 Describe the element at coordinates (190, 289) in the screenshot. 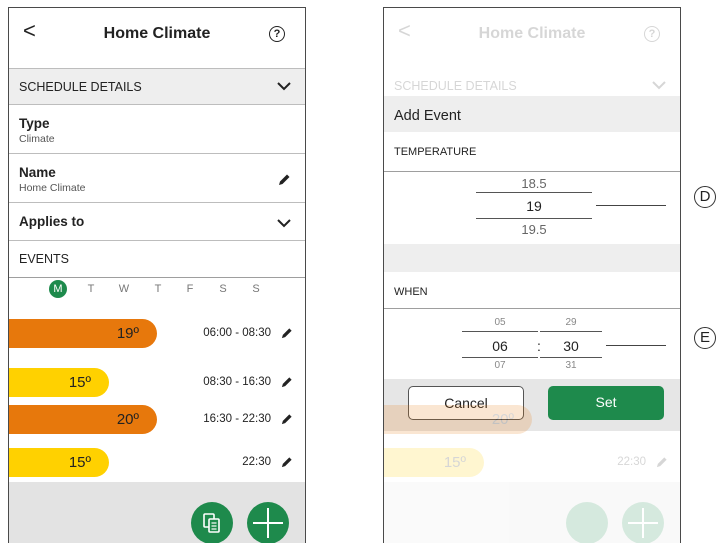

I see `day-friday: F` at that location.